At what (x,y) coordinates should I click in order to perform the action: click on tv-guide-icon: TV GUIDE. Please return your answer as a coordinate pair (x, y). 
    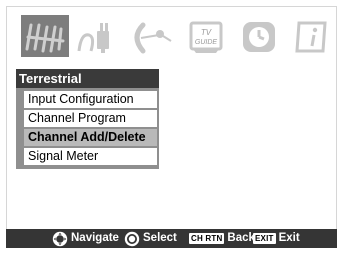
    Looking at the image, I should click on (206, 37).